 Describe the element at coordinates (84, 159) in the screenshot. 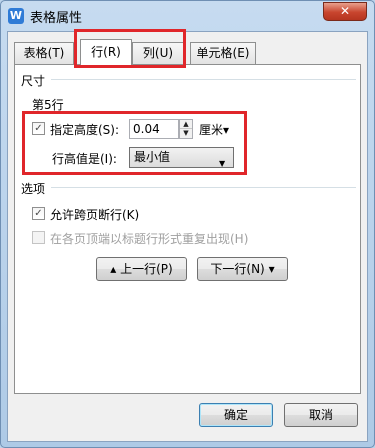

I see `row-height-is-label: 行高值是(I):` at that location.